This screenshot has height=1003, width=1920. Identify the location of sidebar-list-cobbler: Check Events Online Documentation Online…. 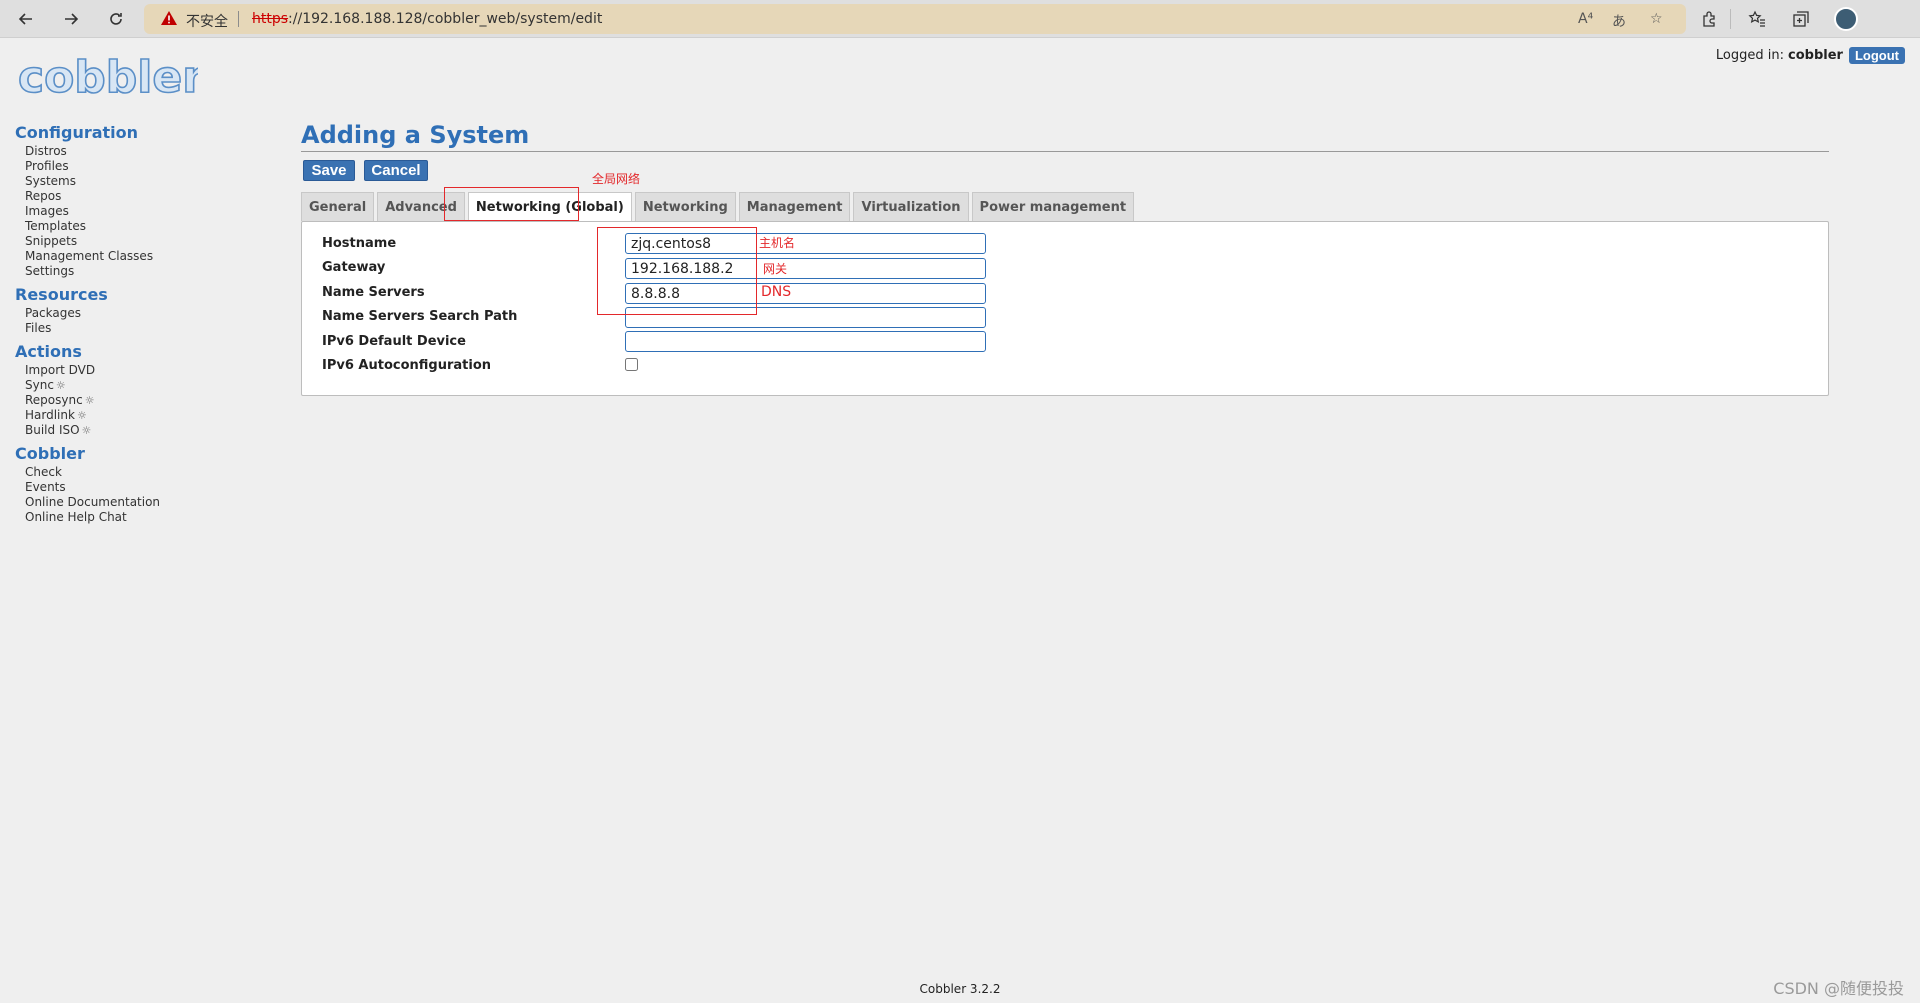
(145, 495).